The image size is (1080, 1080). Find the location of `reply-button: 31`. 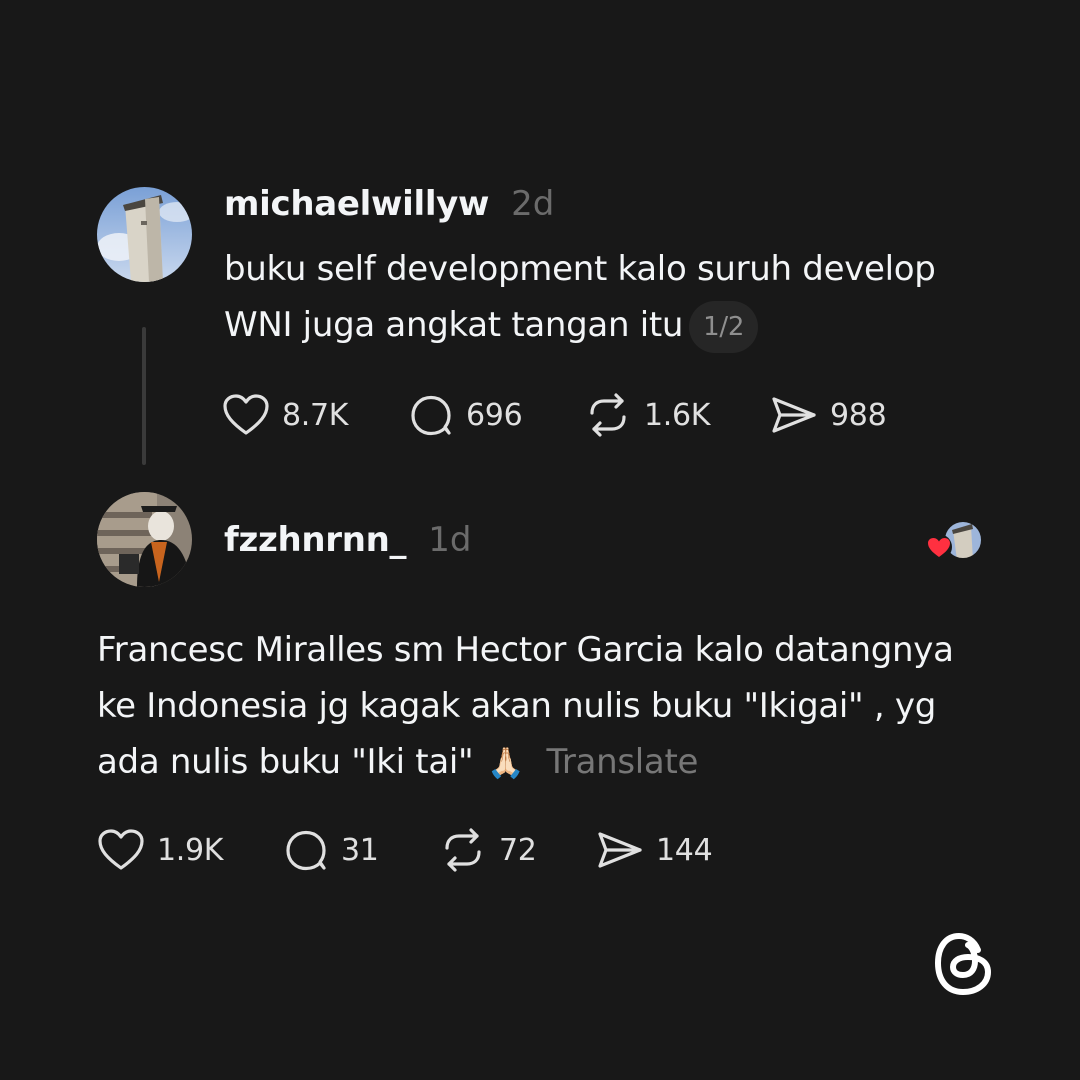

reply-button: 31 is located at coordinates (361, 850).